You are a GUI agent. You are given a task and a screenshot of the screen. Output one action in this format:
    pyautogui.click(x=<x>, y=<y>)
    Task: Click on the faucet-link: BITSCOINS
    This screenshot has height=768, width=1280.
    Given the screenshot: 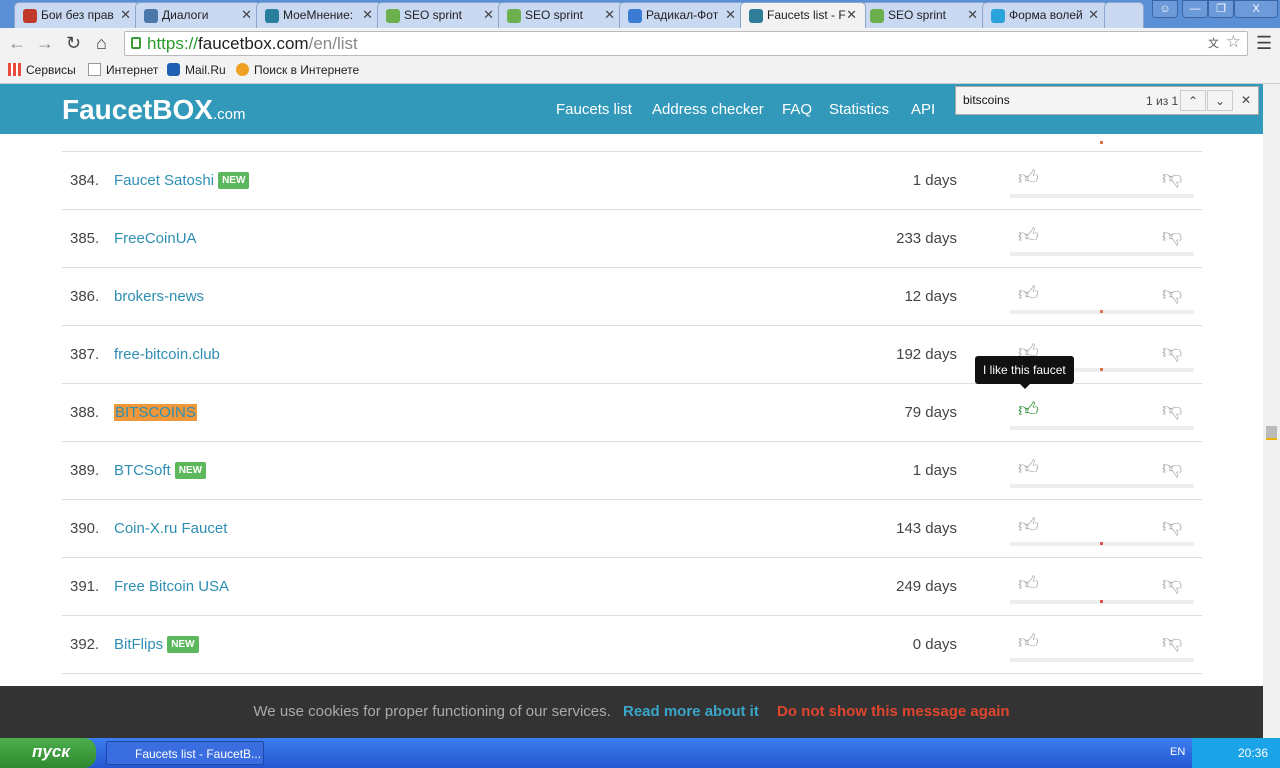 What is the action you would take?
    pyautogui.click(x=155, y=412)
    